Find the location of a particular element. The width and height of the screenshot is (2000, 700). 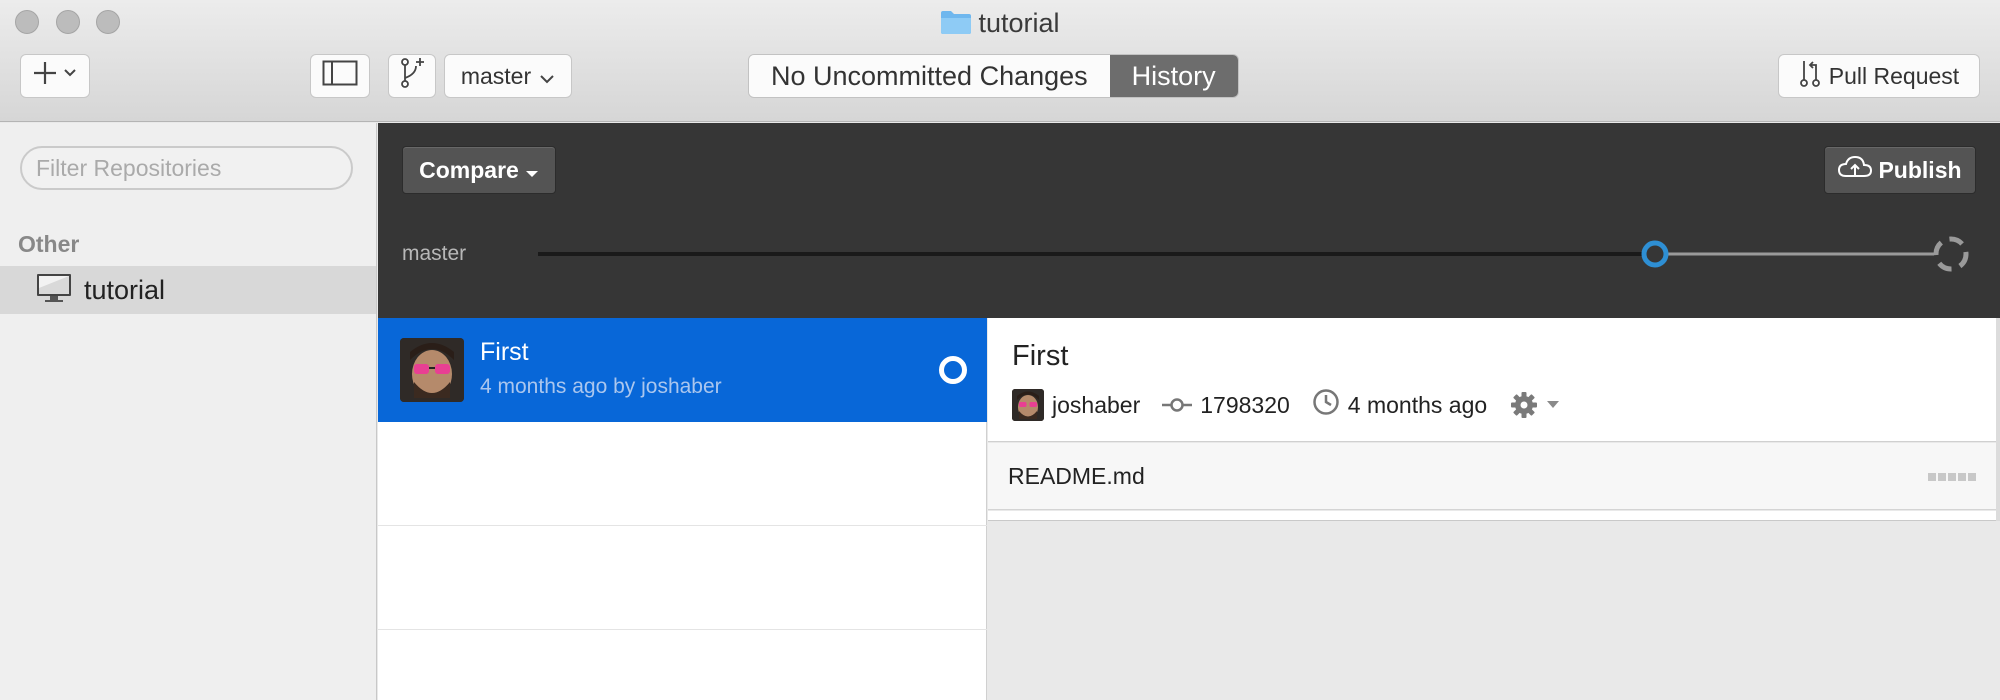

commit-author: joshaber is located at coordinates (1096, 405).